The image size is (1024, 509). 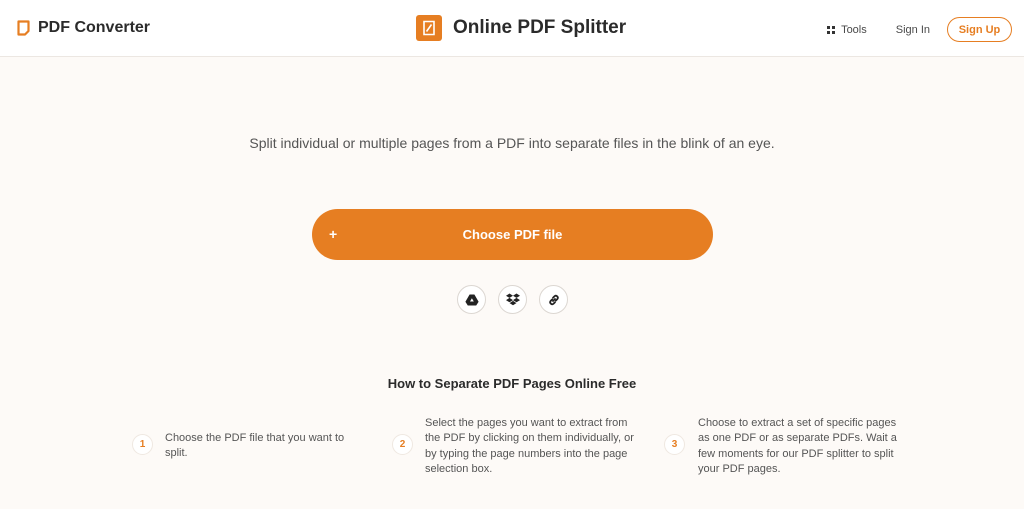 I want to click on url-link-button, so click(x=553, y=299).